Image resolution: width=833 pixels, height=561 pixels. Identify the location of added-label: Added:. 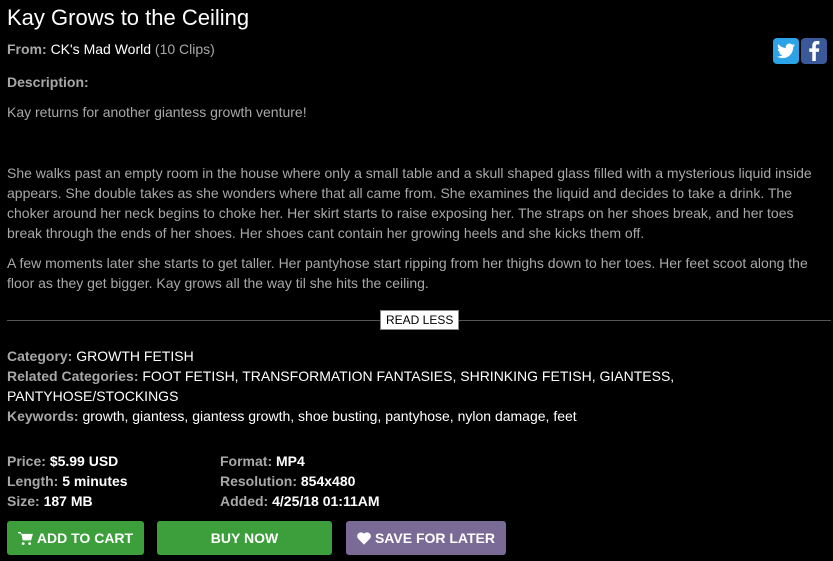
(244, 501).